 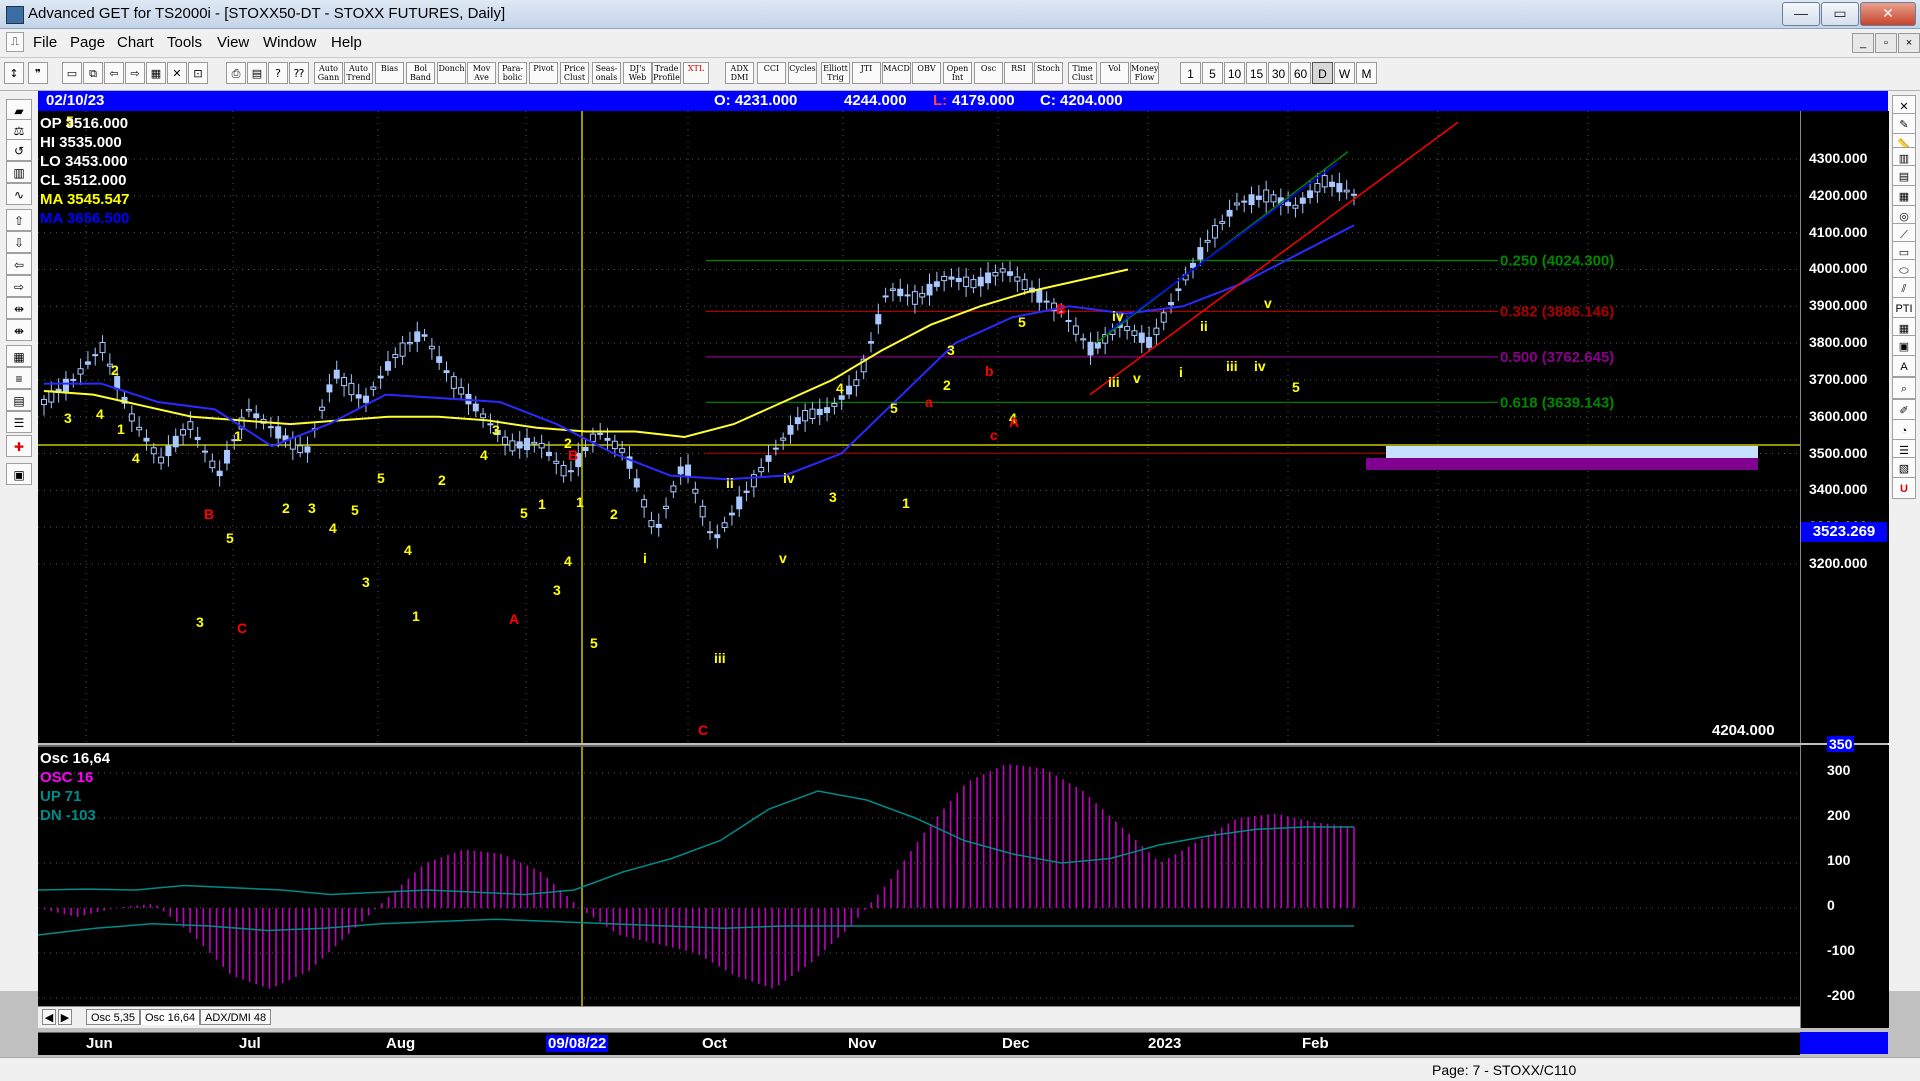 What do you see at coordinates (1904, 176) in the screenshot?
I see `fib-ext-icon: ▤` at bounding box center [1904, 176].